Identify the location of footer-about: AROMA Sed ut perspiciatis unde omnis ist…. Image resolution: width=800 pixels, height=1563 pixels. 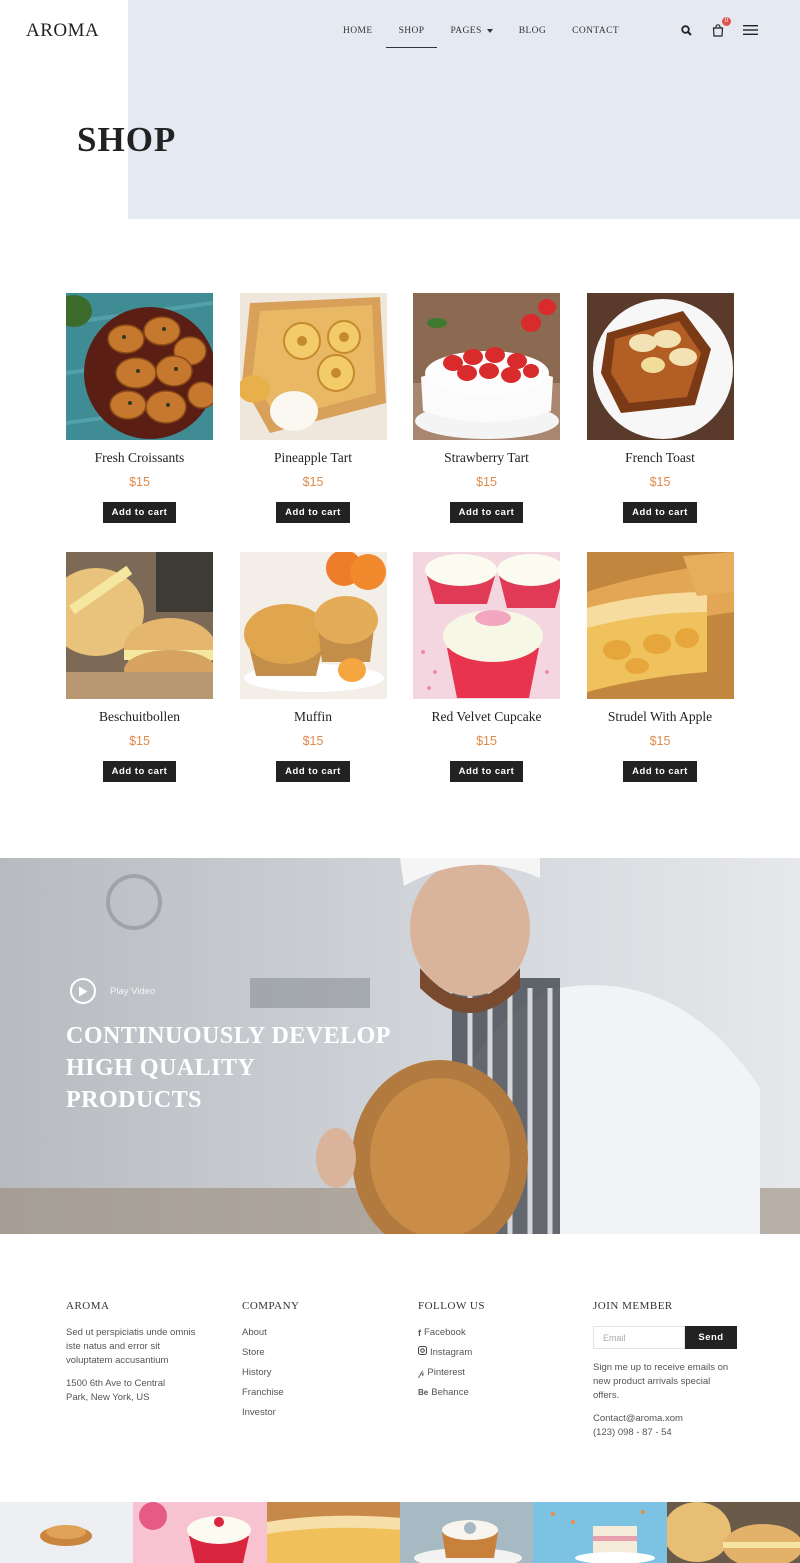
(136, 1352).